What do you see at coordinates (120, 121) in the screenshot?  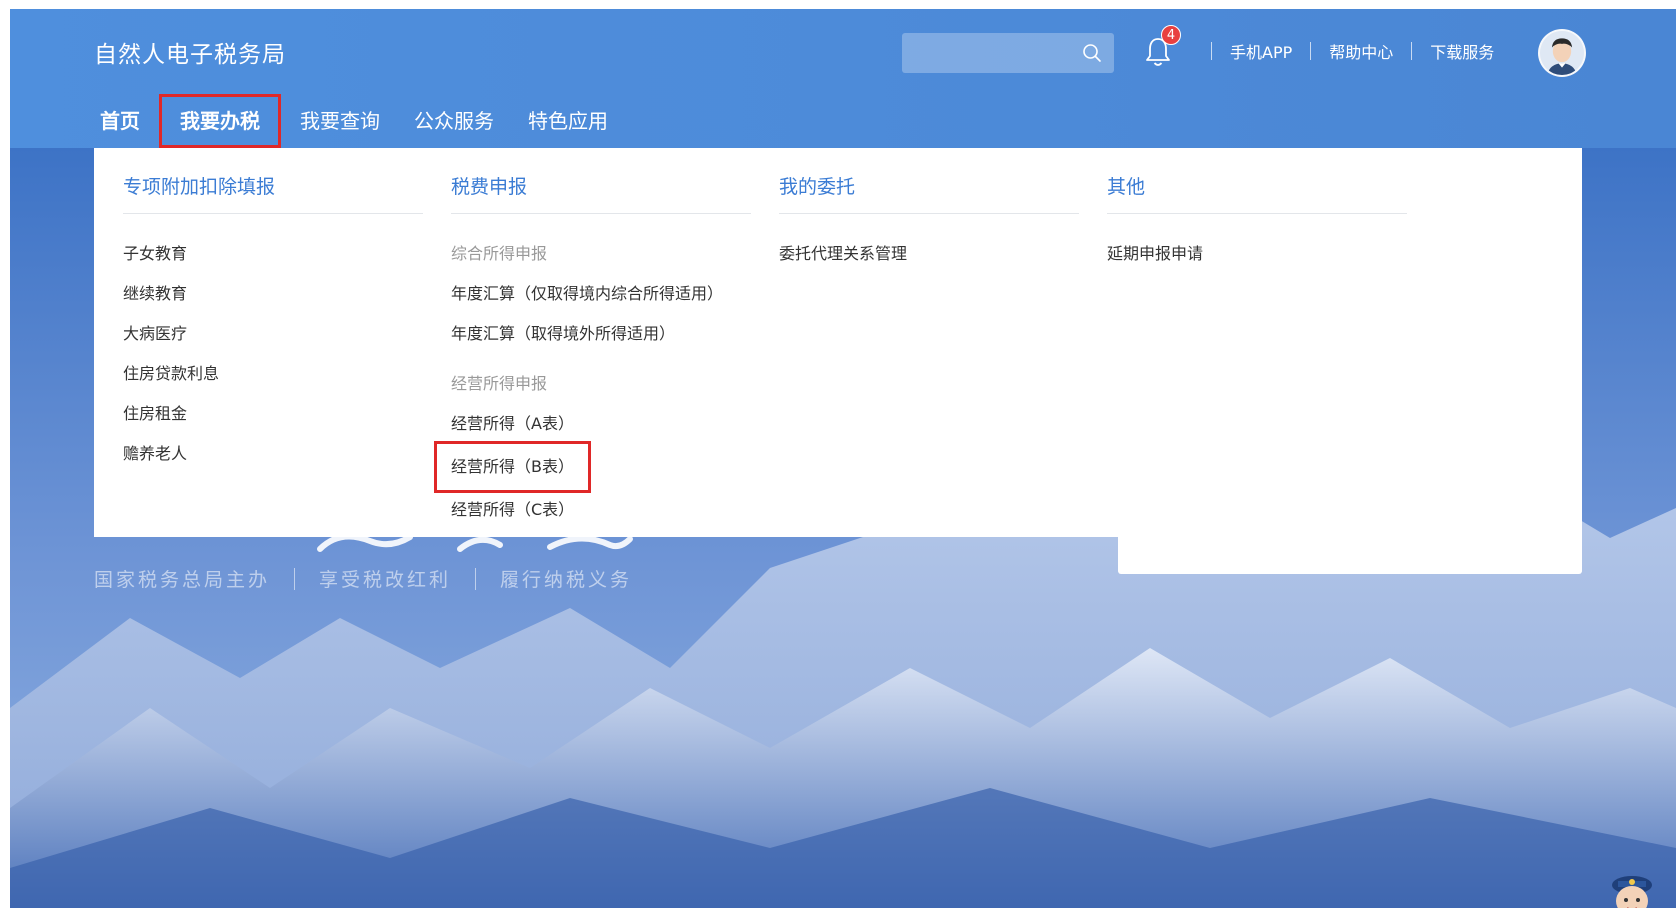 I see `nav-home: 首页` at bounding box center [120, 121].